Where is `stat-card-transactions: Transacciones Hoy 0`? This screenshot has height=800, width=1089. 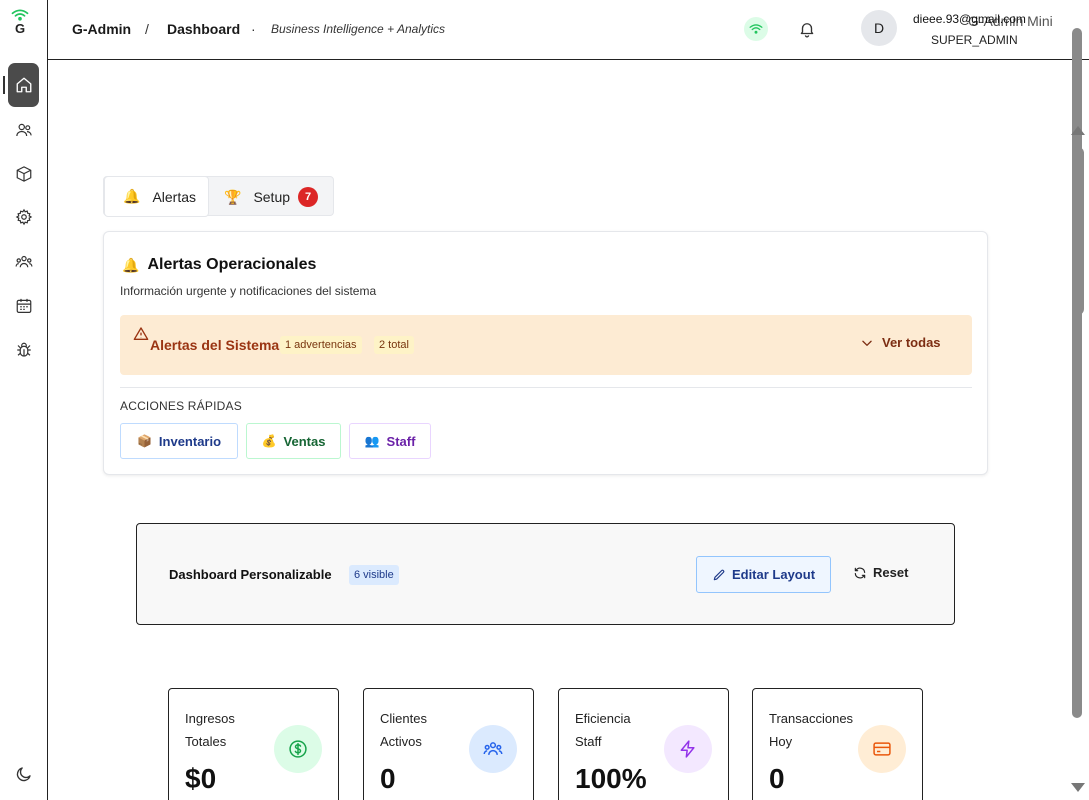 stat-card-transactions: Transacciones Hoy 0 is located at coordinates (837, 744).